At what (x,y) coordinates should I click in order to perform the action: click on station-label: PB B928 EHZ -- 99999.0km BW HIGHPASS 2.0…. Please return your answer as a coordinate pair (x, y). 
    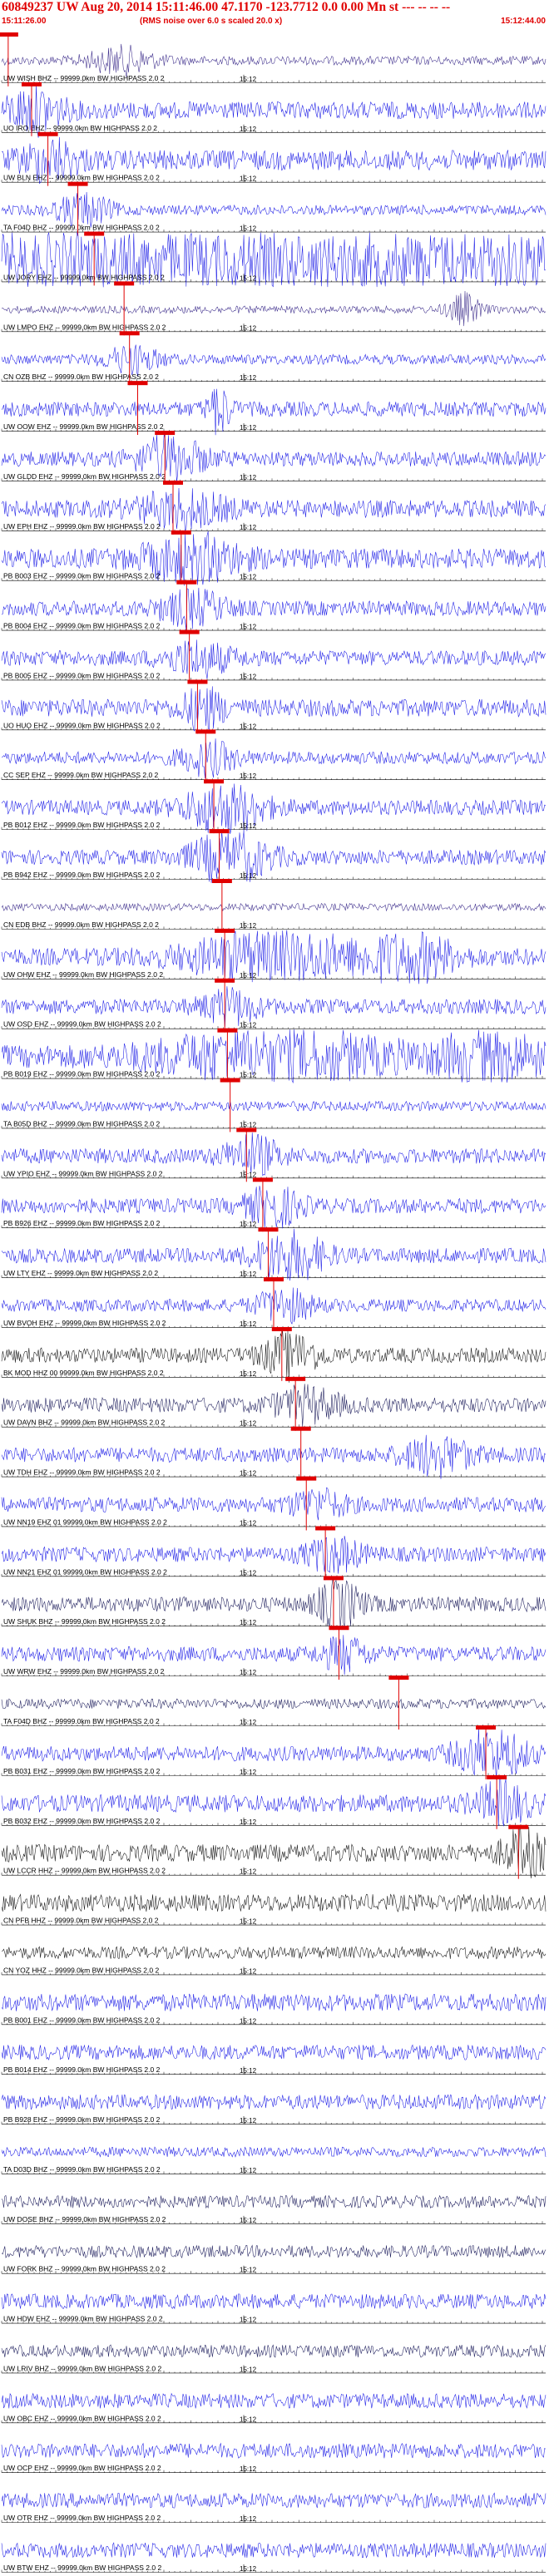
    Looking at the image, I should click on (82, 2119).